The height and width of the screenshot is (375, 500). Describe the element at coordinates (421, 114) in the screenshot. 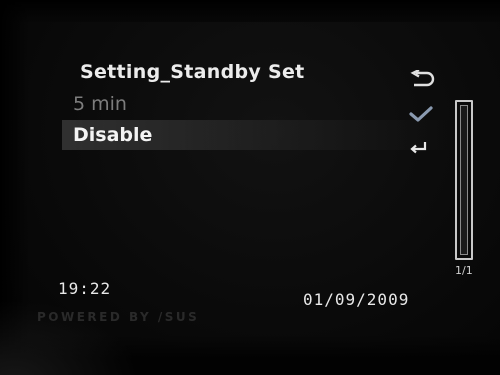

I see `checkmark-icon` at that location.